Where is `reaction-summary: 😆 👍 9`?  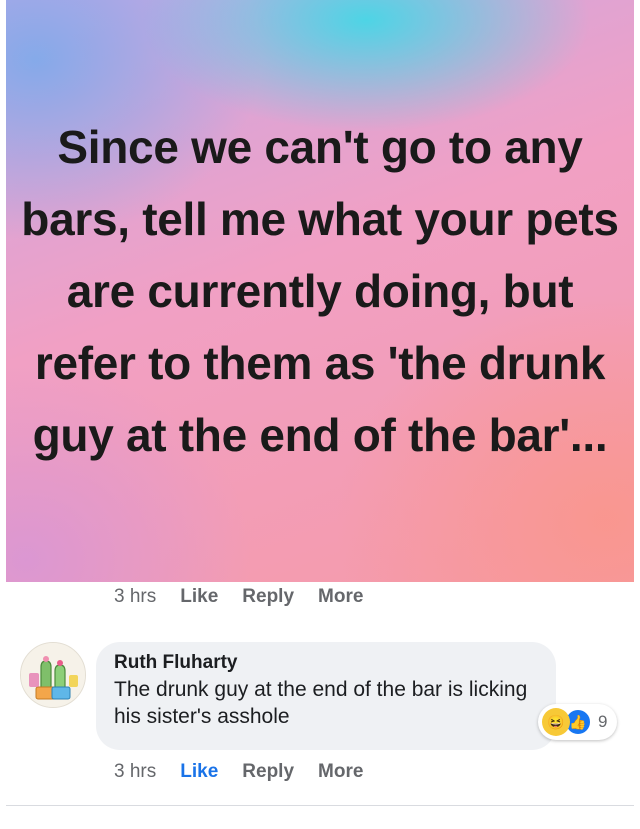 reaction-summary: 😆 👍 9 is located at coordinates (578, 722).